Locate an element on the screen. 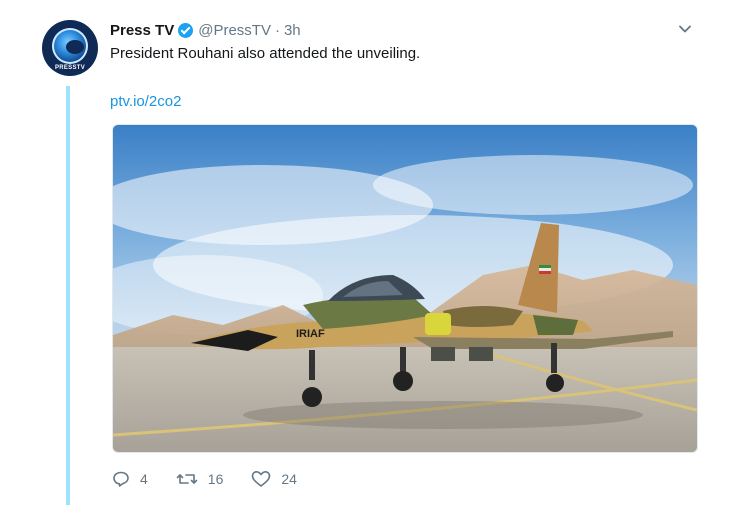 The width and height of the screenshot is (735, 505). tweet-actions: 4 16 24 is located at coordinates (218, 479).